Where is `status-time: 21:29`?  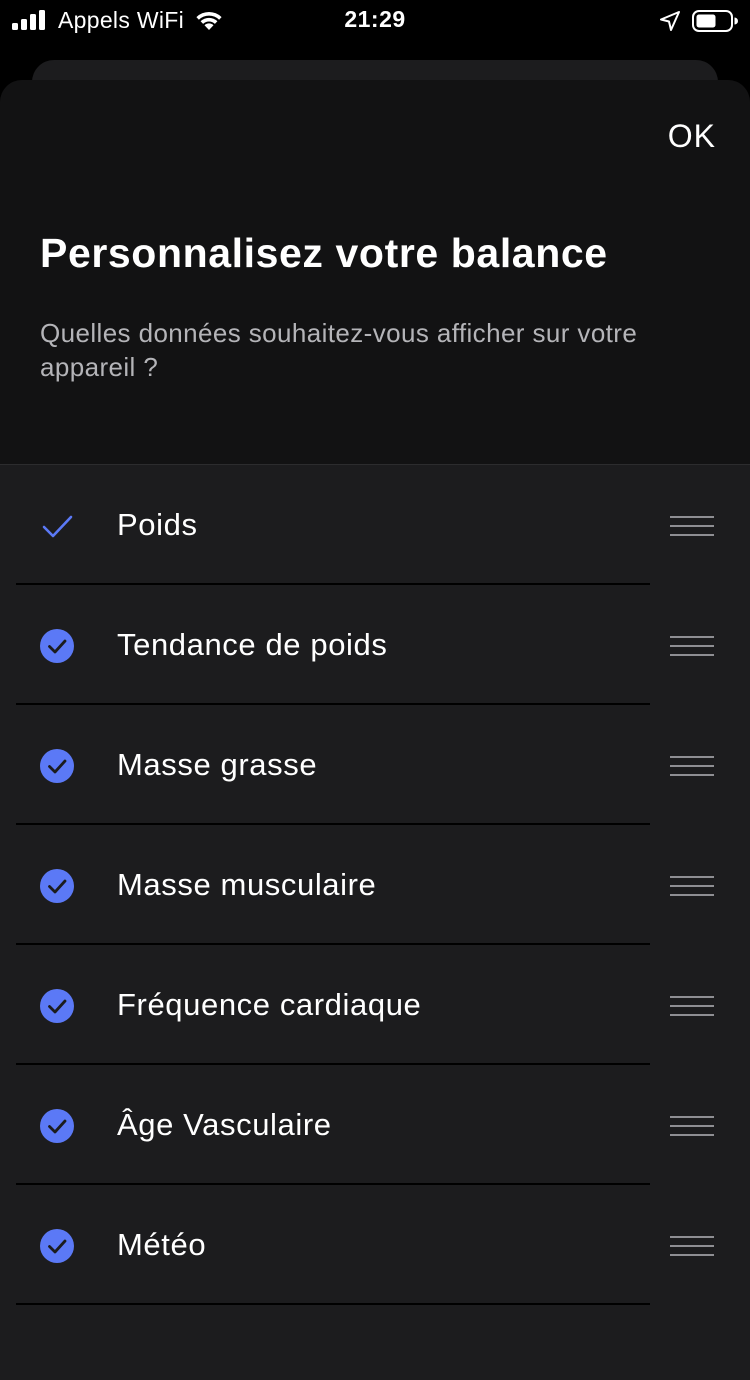
status-time: 21:29 is located at coordinates (375, 19).